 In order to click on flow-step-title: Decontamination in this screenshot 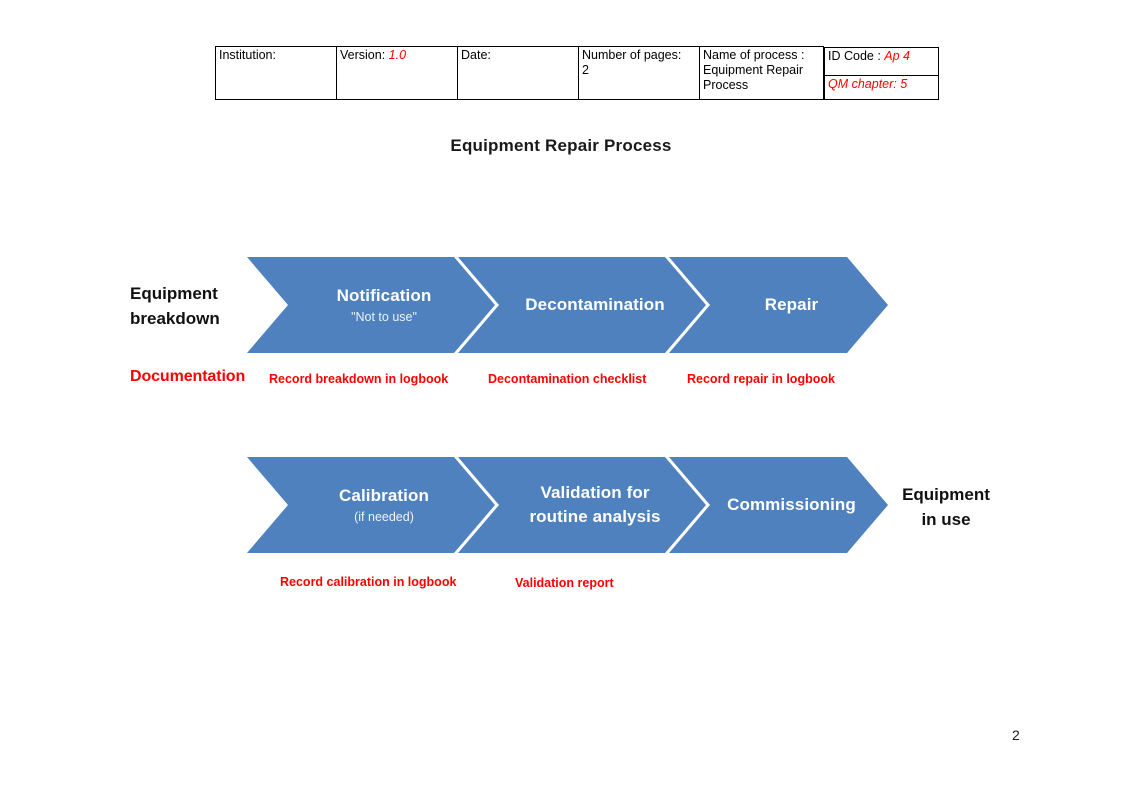, I will do `click(595, 304)`.